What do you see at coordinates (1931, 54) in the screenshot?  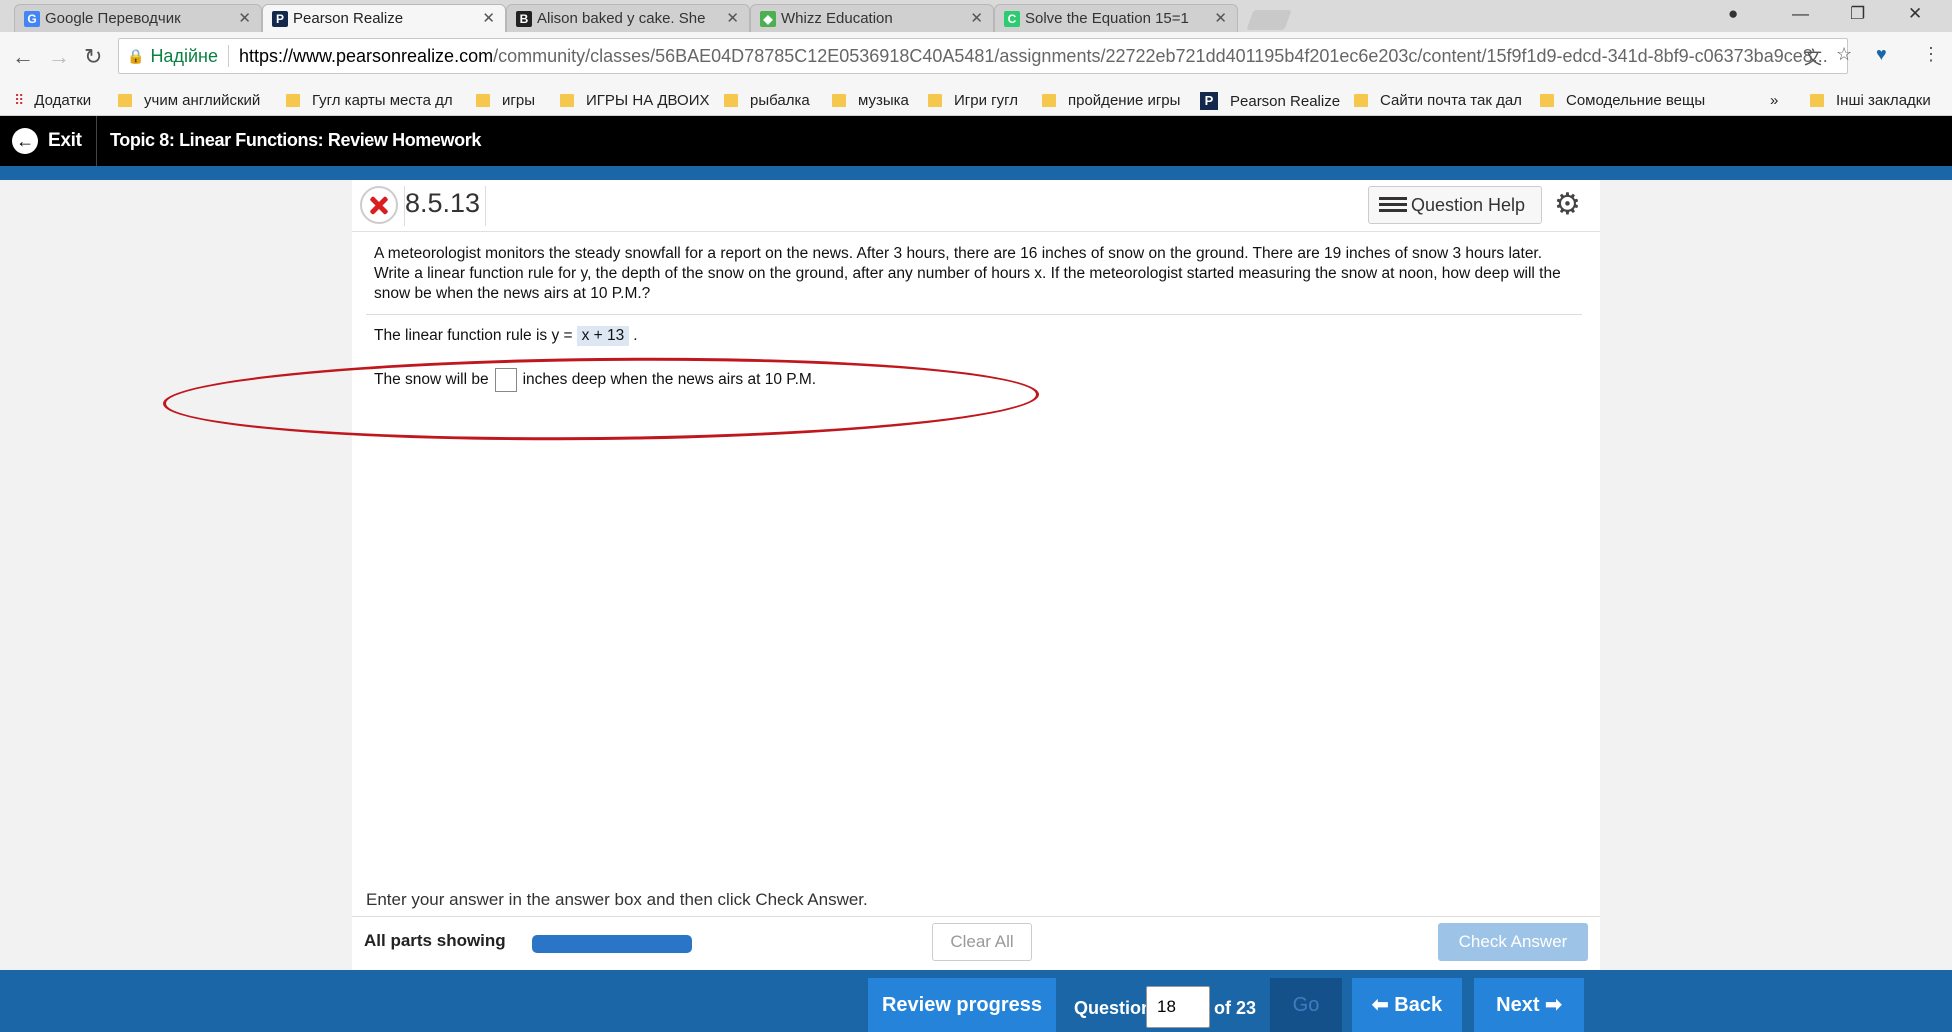 I see `menu-icon: ⋮` at bounding box center [1931, 54].